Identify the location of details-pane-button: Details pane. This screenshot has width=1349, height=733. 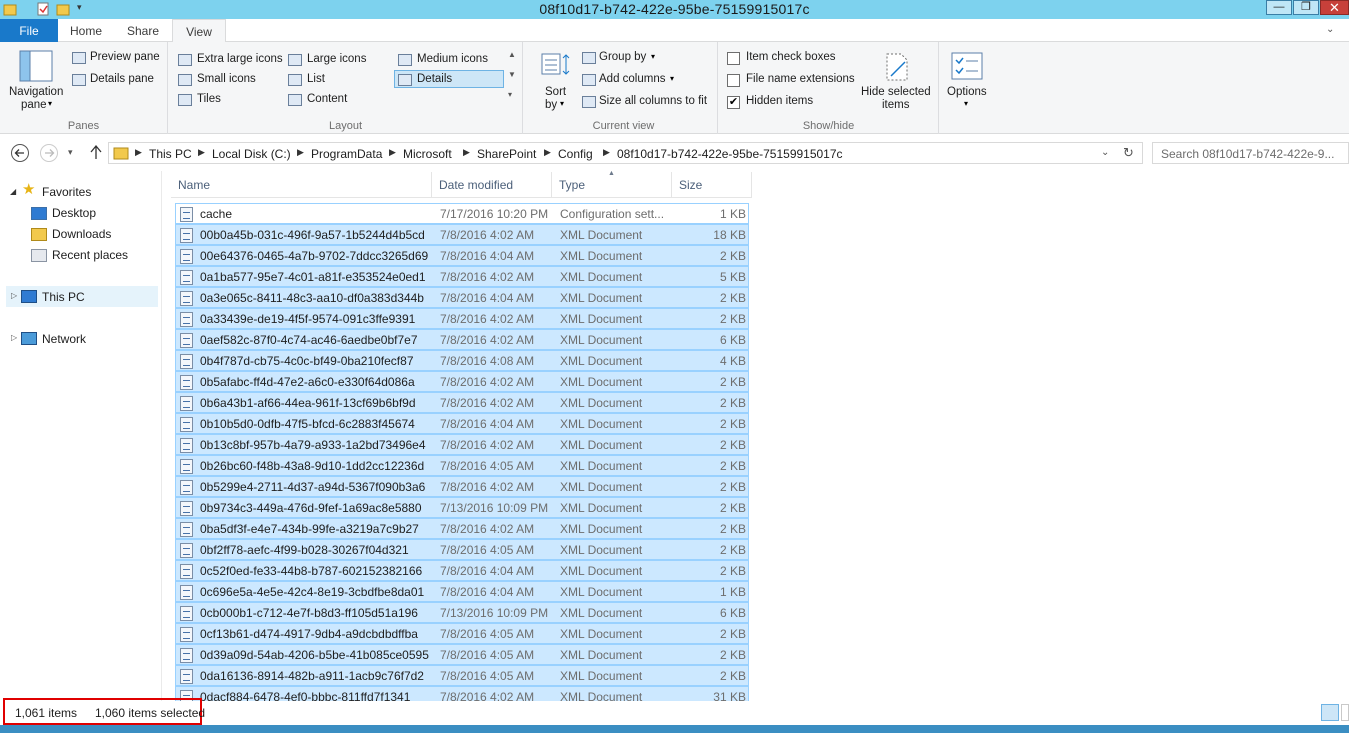
(122, 79).